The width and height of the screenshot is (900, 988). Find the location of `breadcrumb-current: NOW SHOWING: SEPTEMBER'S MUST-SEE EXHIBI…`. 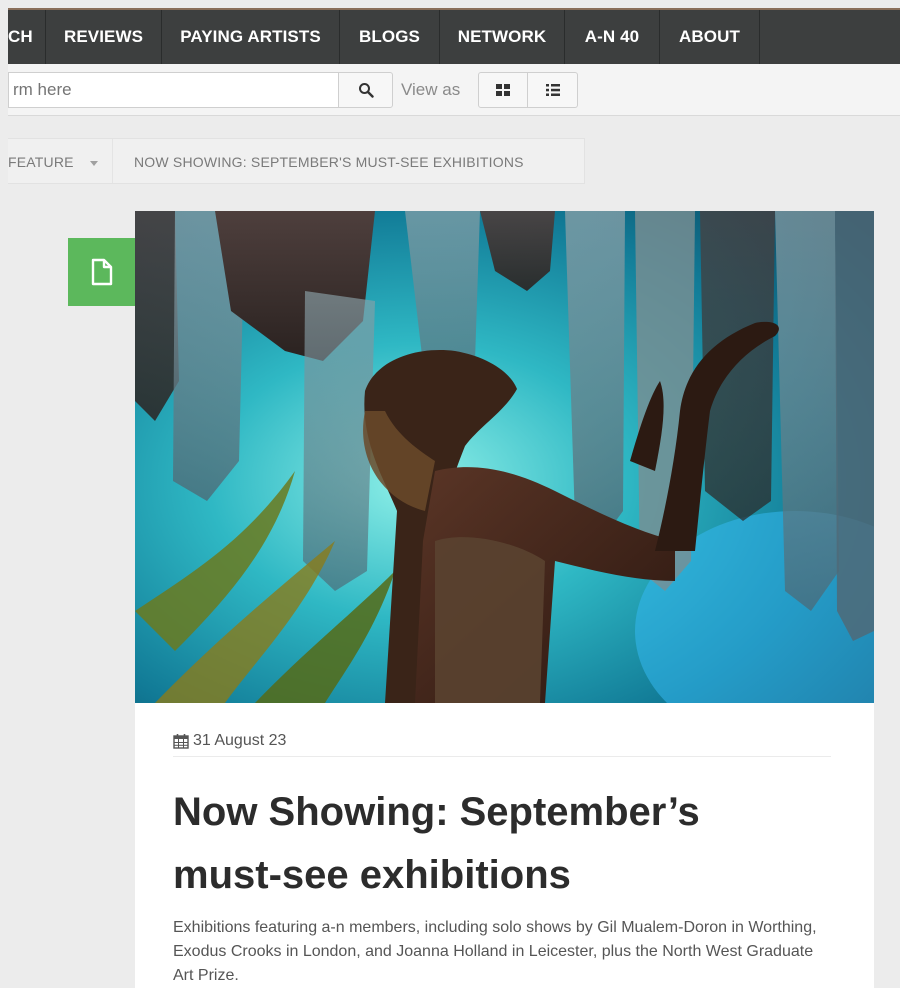

breadcrumb-current: NOW SHOWING: SEPTEMBER'S MUST-SEE EXHIBI… is located at coordinates (329, 162).